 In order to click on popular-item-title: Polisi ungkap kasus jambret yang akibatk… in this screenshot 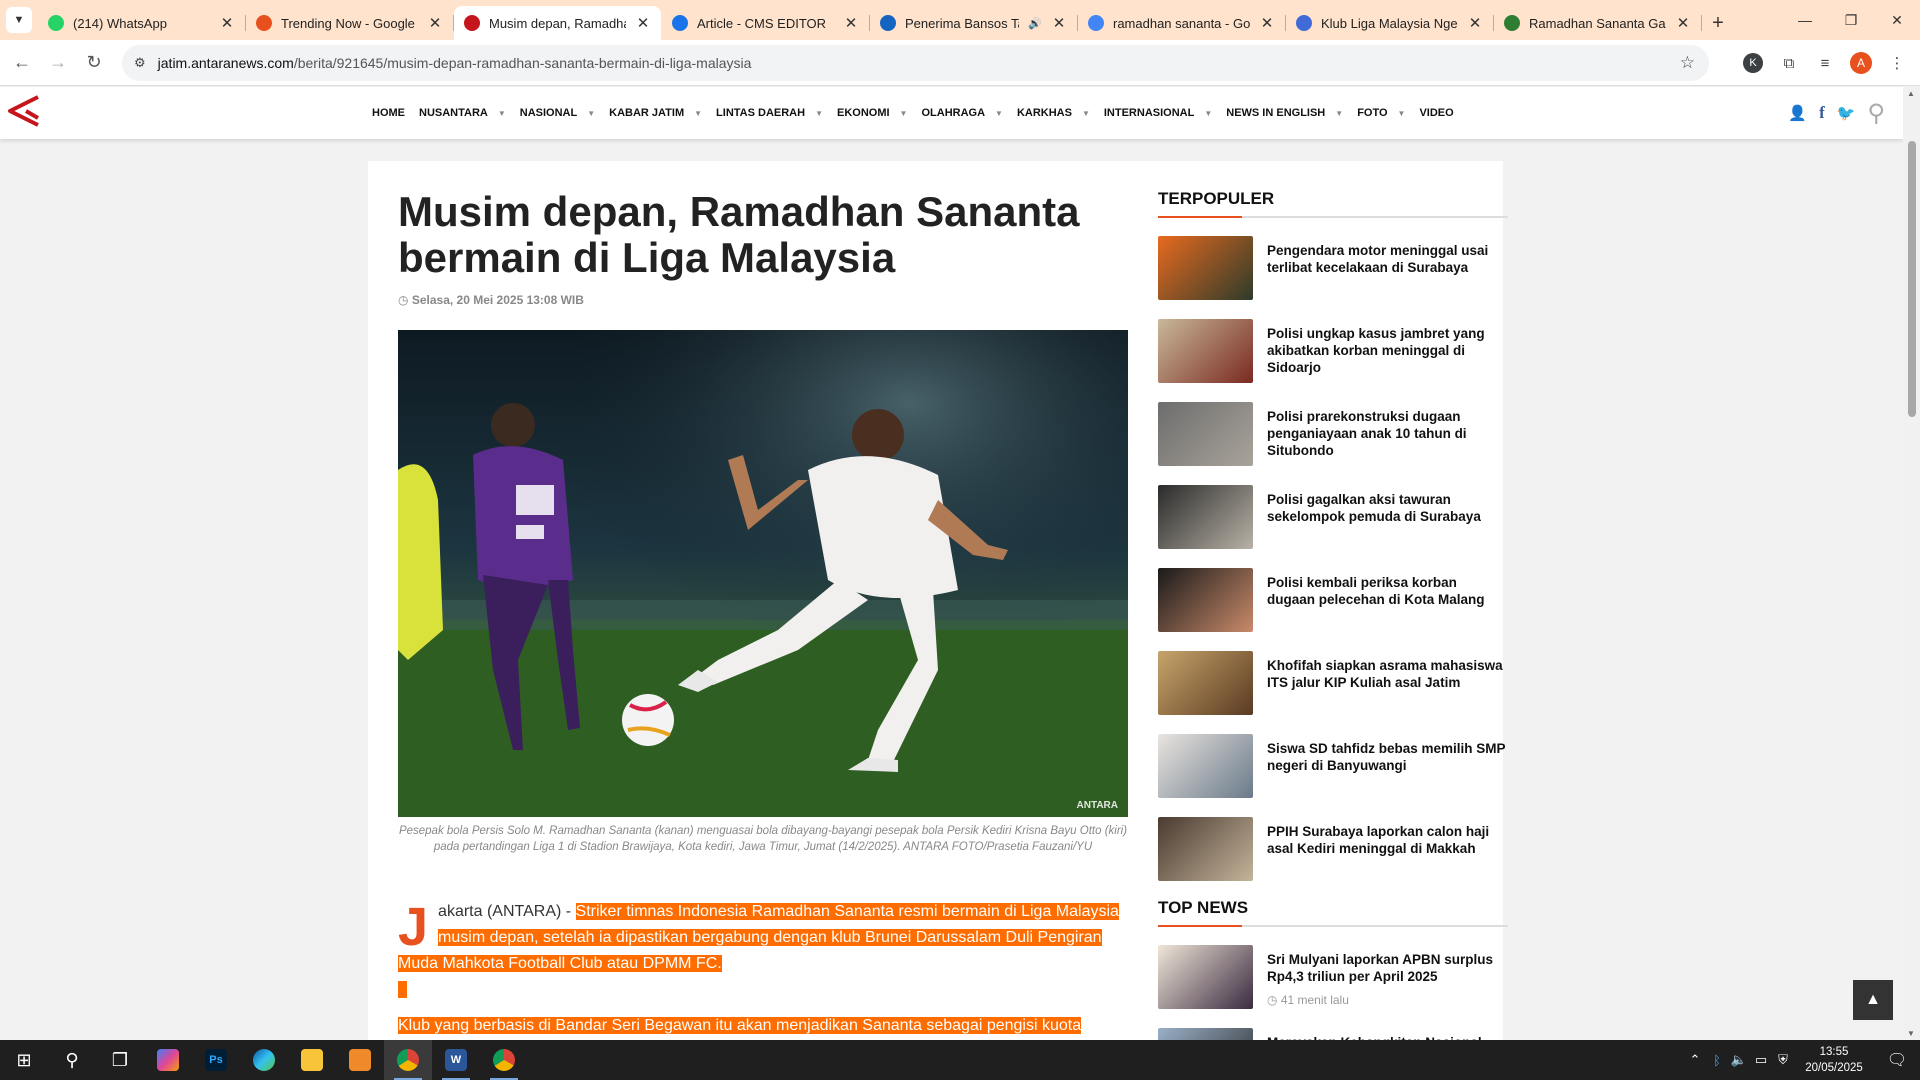, I will do `click(1387, 351)`.